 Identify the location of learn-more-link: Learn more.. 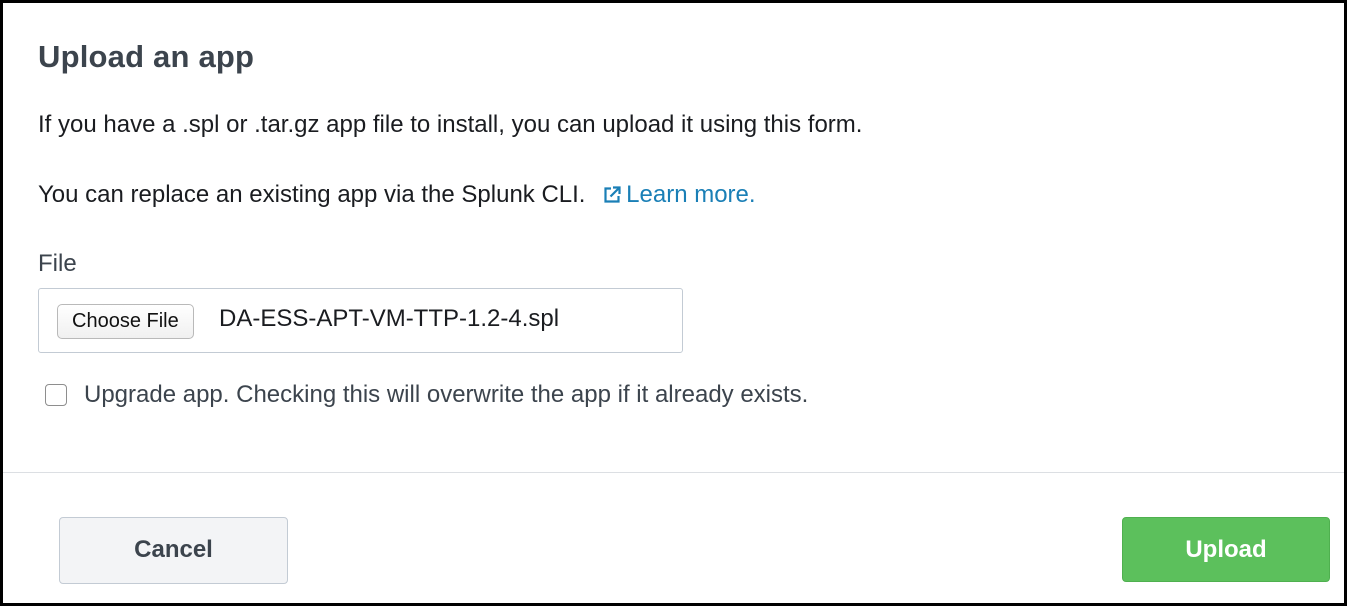
(679, 194).